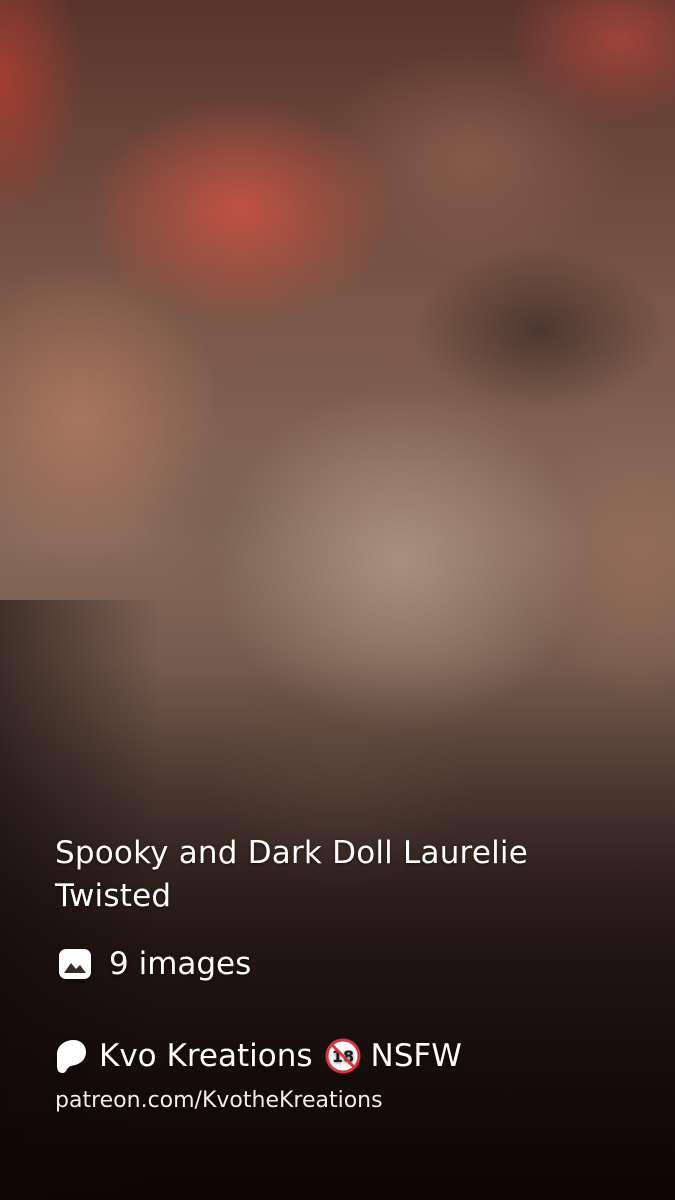 The image size is (675, 1200). What do you see at coordinates (206, 1056) in the screenshot?
I see `creator-name: Kvo Kreations` at bounding box center [206, 1056].